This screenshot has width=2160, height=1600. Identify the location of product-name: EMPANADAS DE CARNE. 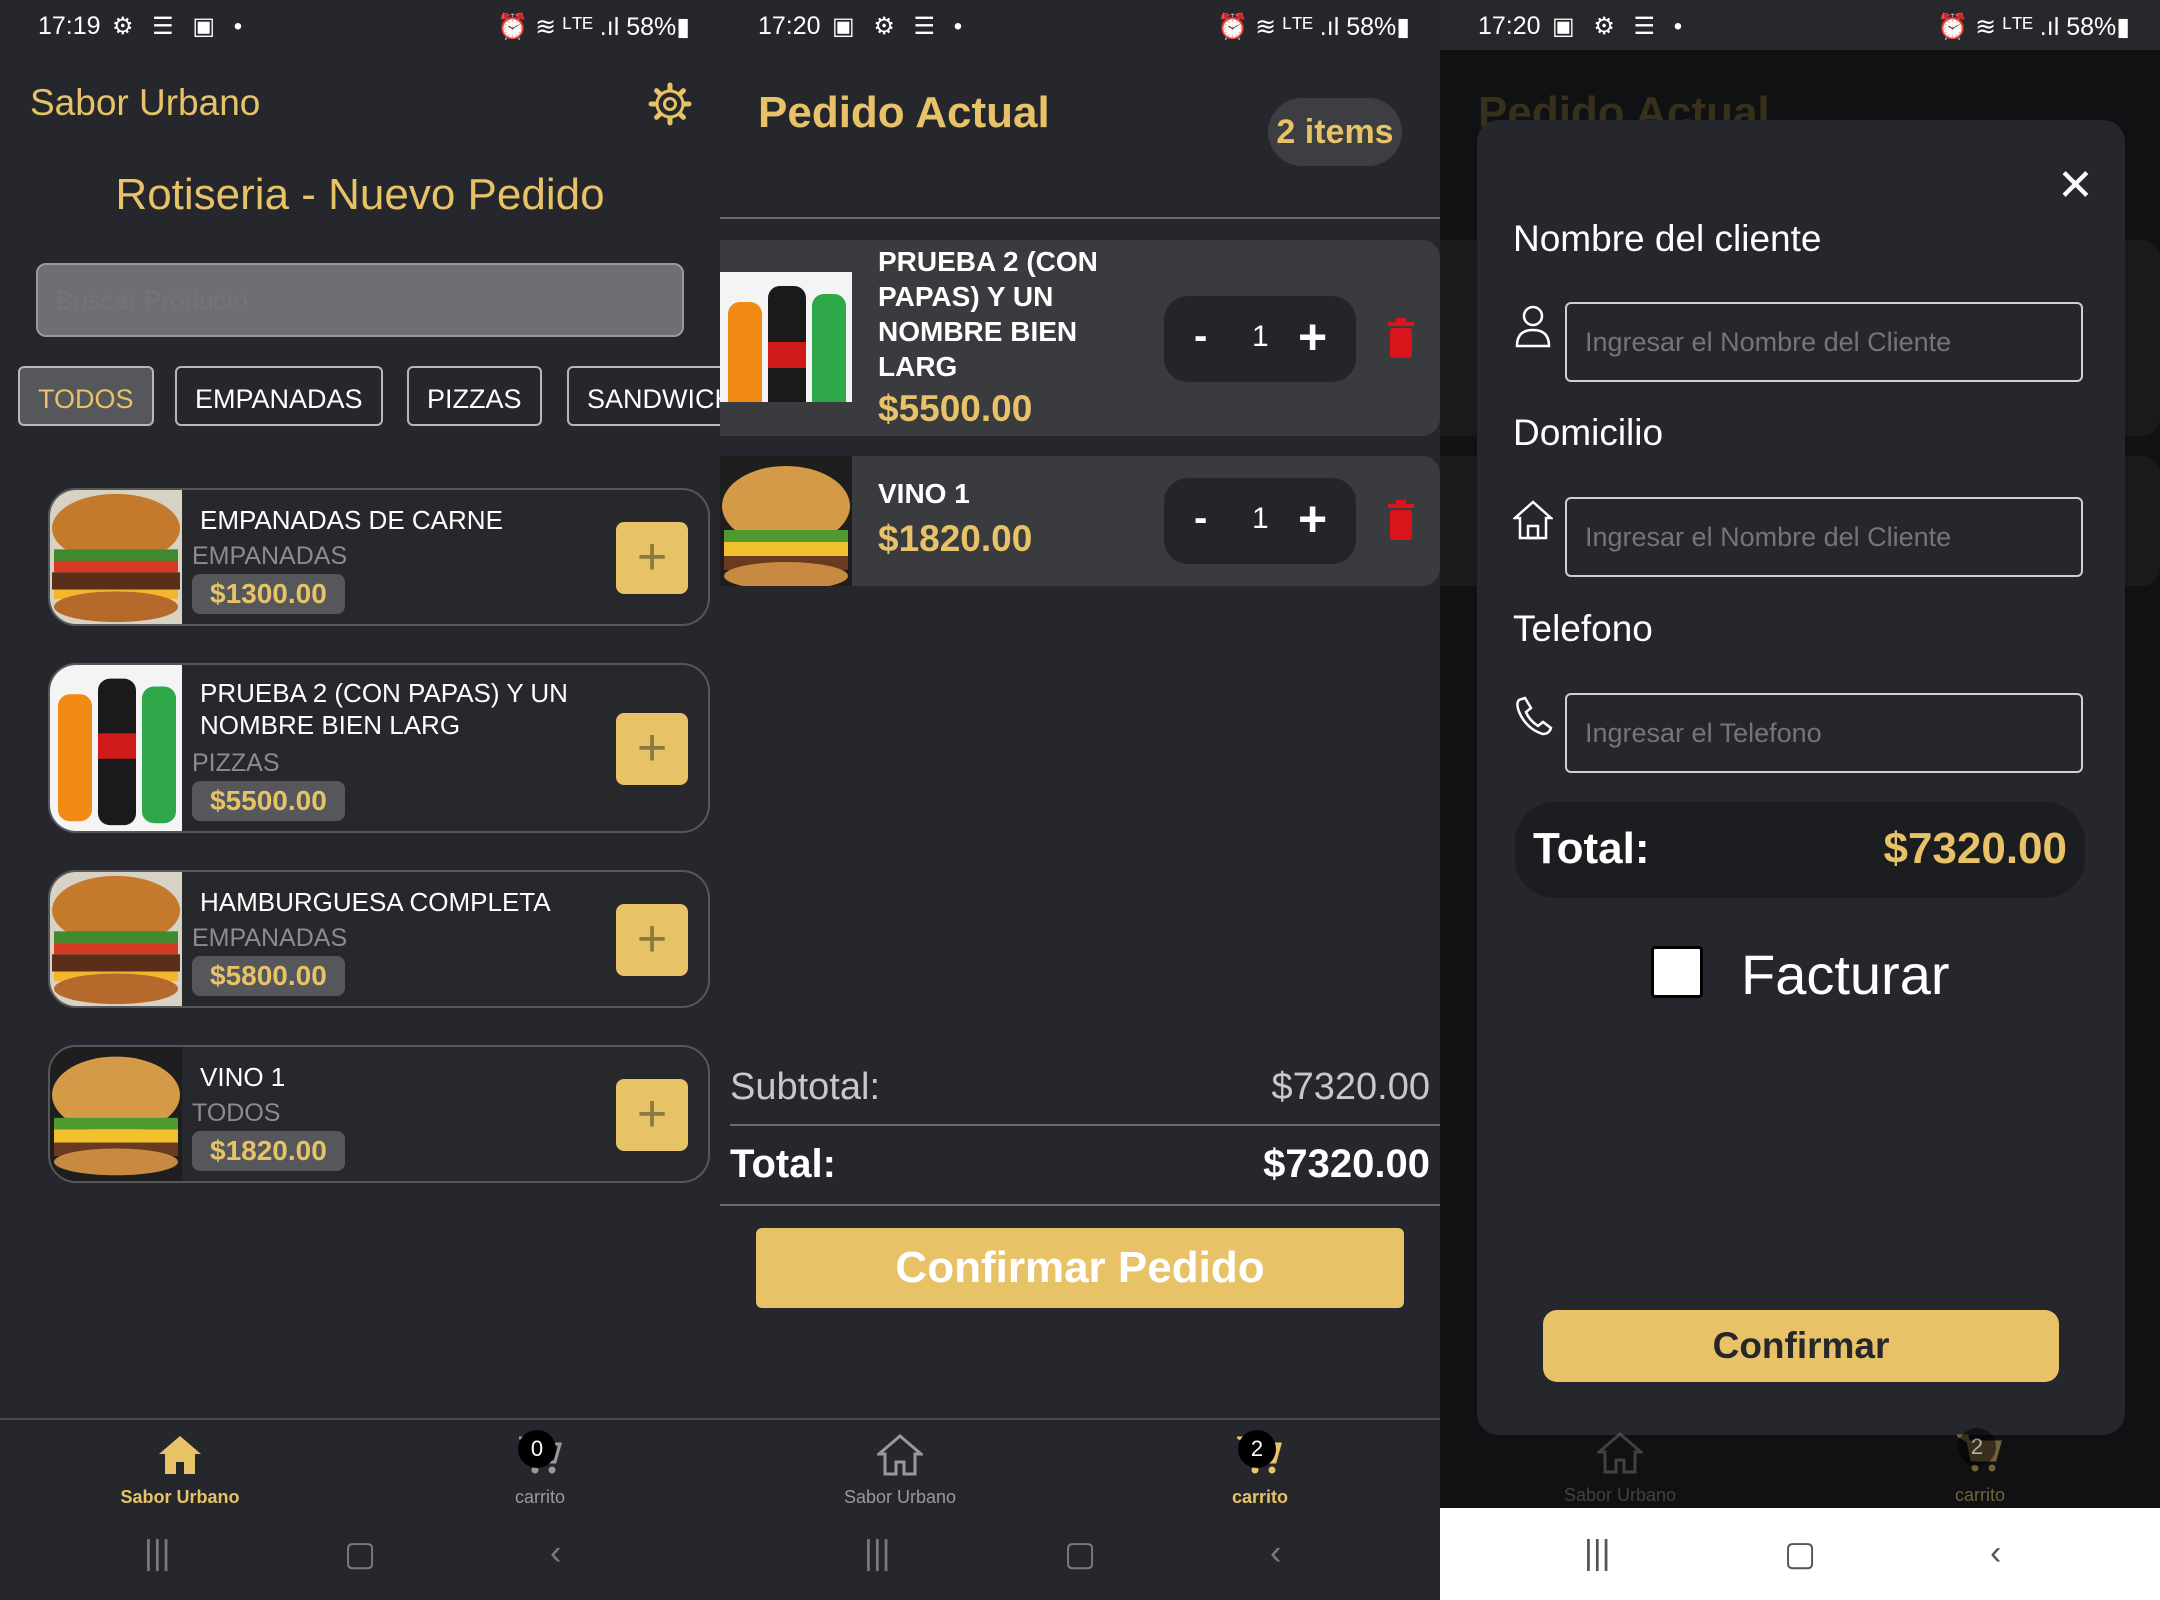
(351, 520).